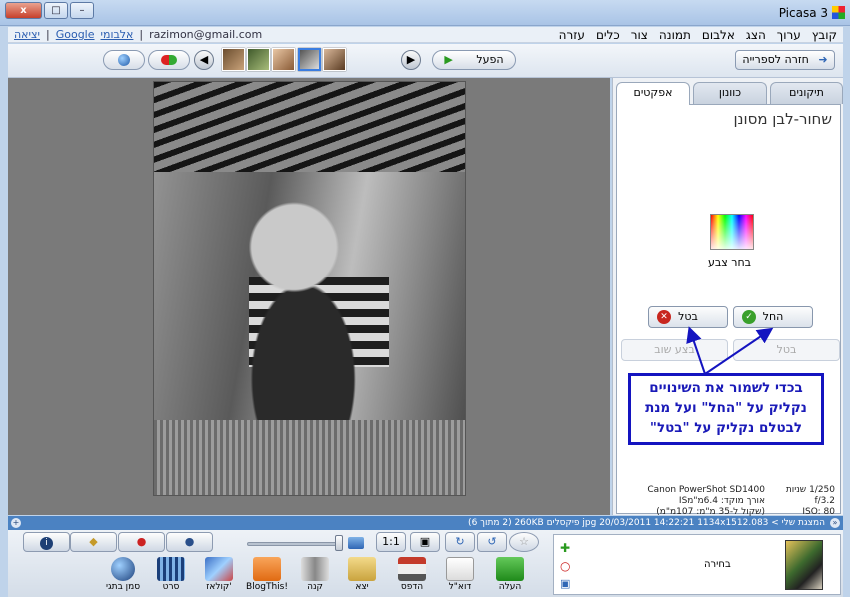  I want to click on hold-pin-icon: ✚, so click(568, 548).